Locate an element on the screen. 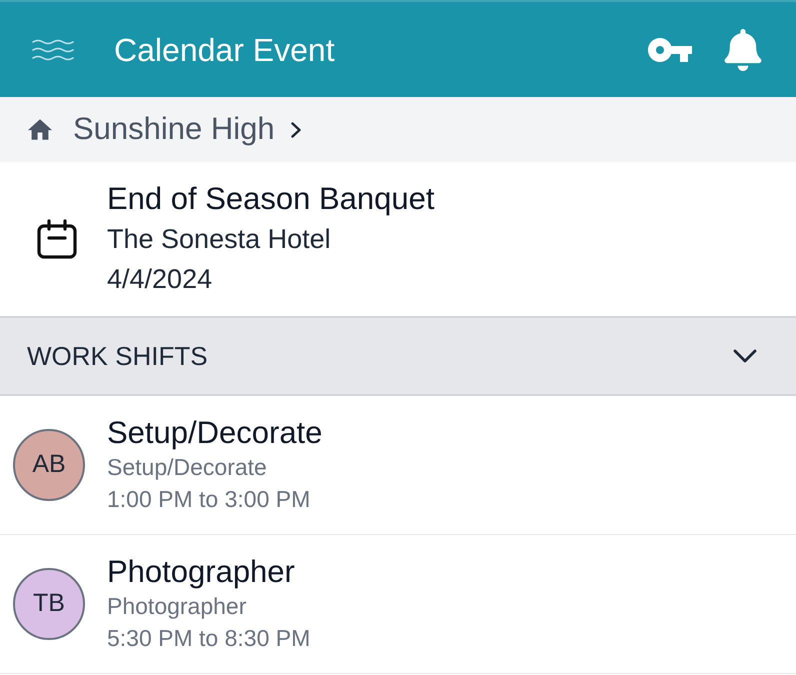 Image resolution: width=796 pixels, height=675 pixels. section-header: WORK SHIFTS is located at coordinates (398, 356).